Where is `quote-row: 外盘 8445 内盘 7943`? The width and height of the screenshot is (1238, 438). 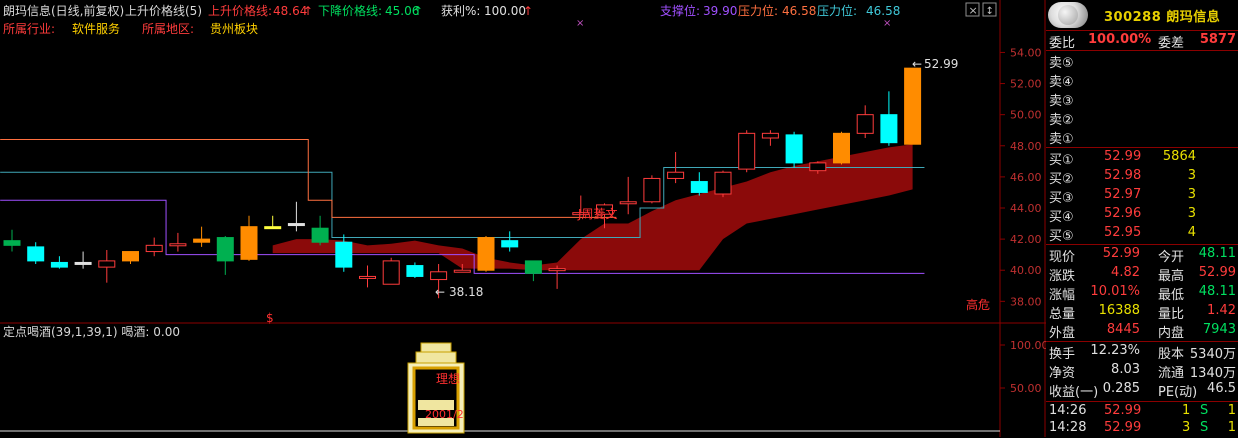
quote-row: 外盘 8445 内盘 7943 is located at coordinates (1142, 331).